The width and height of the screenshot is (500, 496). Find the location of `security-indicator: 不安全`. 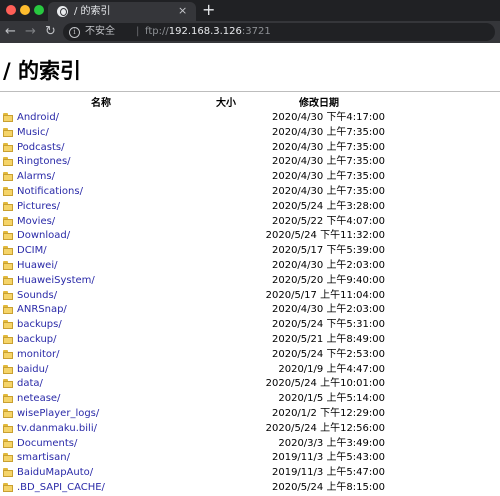

security-indicator: 不安全 is located at coordinates (100, 32).